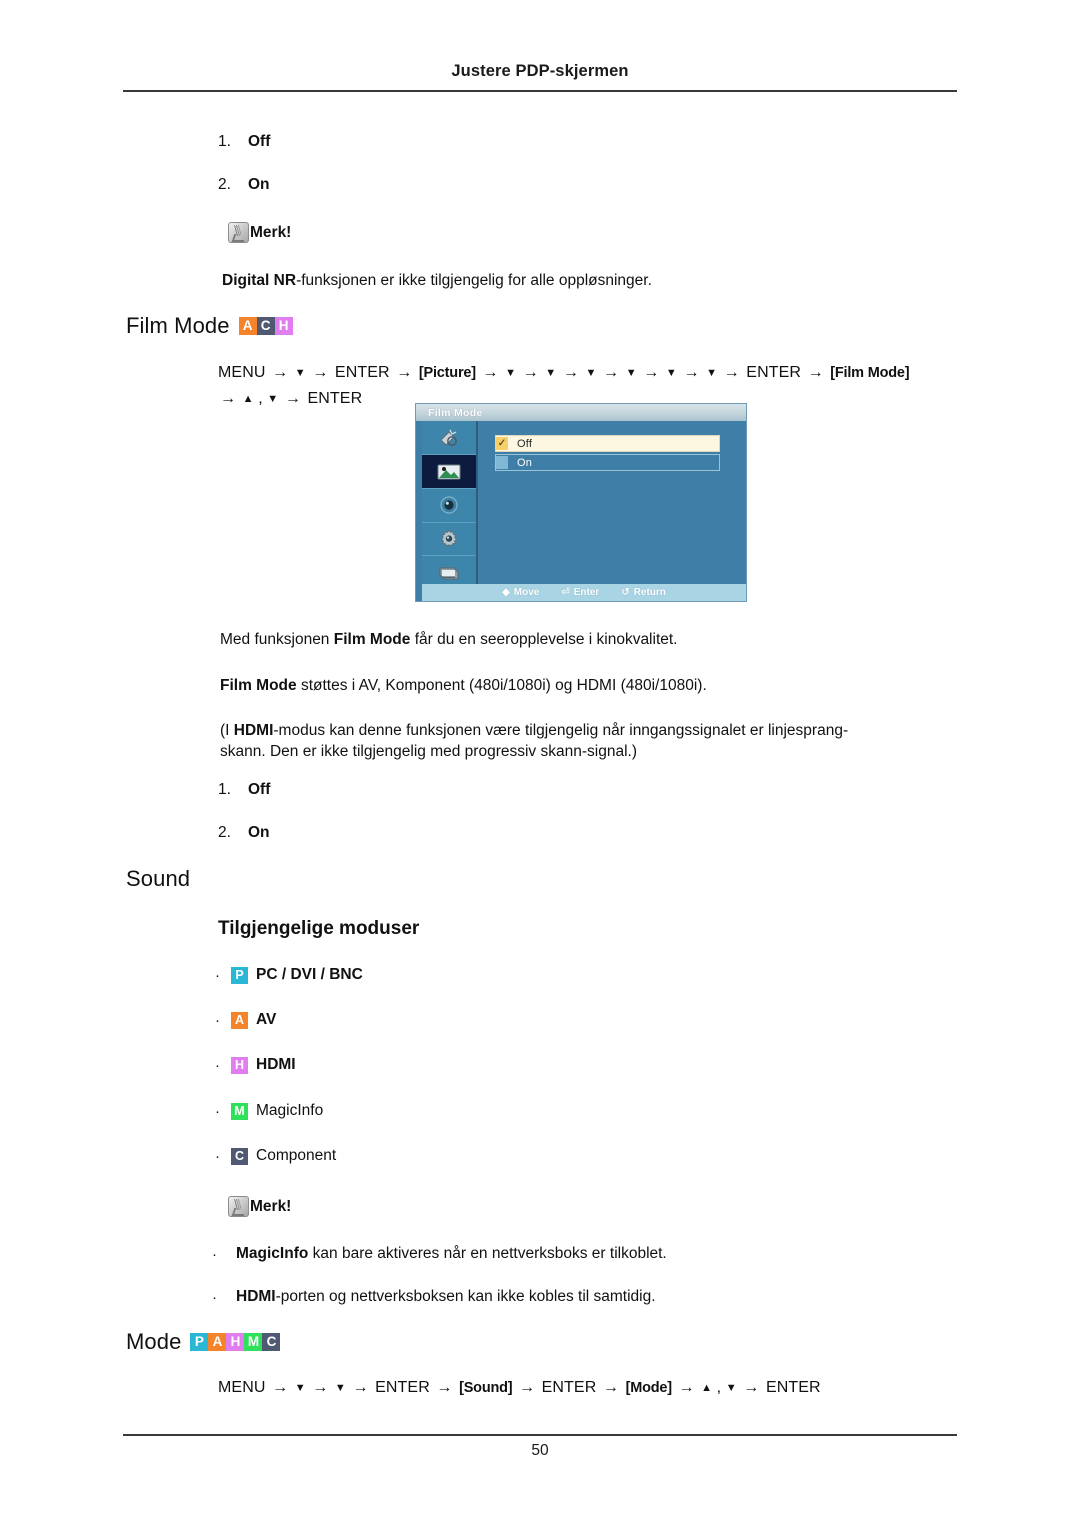 The width and height of the screenshot is (1080, 1527). What do you see at coordinates (525, 443) in the screenshot?
I see `osd-option-label: Off` at bounding box center [525, 443].